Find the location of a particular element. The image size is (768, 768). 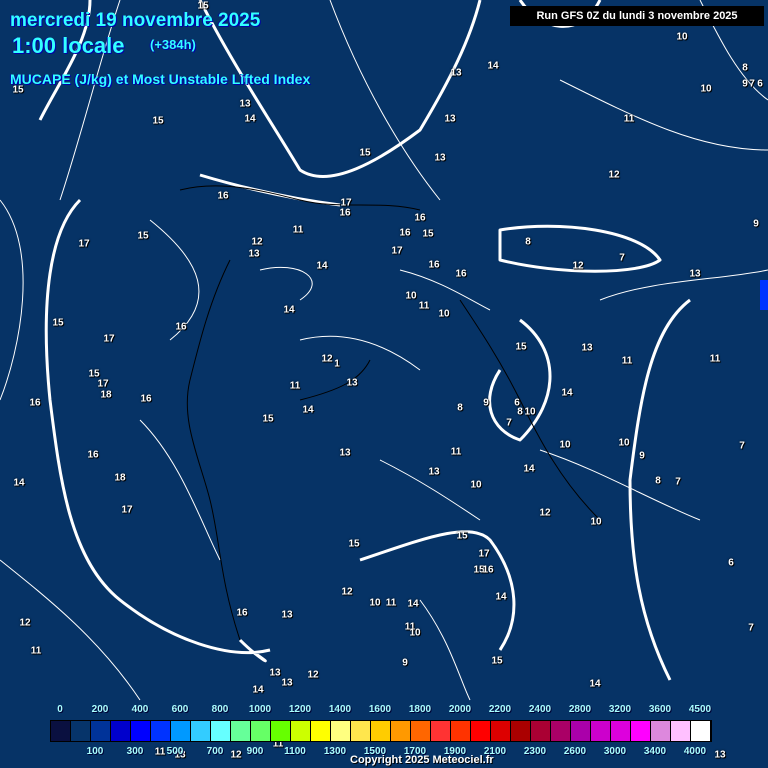

colorbar-top-label: 1200 is located at coordinates (300, 709).